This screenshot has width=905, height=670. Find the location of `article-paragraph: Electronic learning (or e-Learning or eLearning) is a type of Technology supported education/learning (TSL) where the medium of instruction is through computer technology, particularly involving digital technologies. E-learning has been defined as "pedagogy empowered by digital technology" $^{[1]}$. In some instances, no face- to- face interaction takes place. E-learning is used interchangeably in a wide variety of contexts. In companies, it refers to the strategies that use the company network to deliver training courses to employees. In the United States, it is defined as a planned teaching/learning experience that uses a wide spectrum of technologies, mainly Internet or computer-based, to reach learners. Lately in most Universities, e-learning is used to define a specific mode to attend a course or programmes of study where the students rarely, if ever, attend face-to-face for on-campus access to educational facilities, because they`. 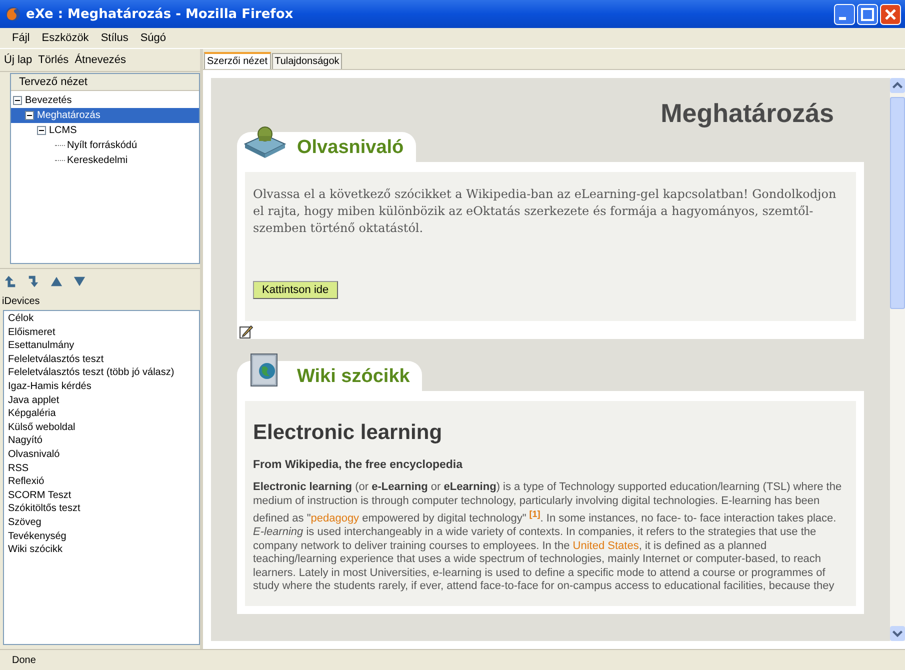

article-paragraph: Electronic learning (or e-Learning or eLearning) is a type of Technology supported education/learning (TSL) where the medium of instruction is through computer technology, particularly involving digital technologies. E-learning has been defined as "pedagogy empowered by digital technology" $^{[1]}$. In some instances, no face- to- face interaction takes place. E-learning is used interchangeably in a wide variety of contexts. In companies, it refers to the strategies that use the company network to deliver training courses to employees. In the United States, it is defined as a planned teaching/learning experience that uses a wide spectrum of technologies, mainly Internet or computer-based, to reach learners. Lately in most Universities, e-learning is used to define a specific mode to attend a course or programmes of study where the students rarely, if ever, attend face-to-face for on-campus access to educational facilities, because they is located at coordinates (548, 537).